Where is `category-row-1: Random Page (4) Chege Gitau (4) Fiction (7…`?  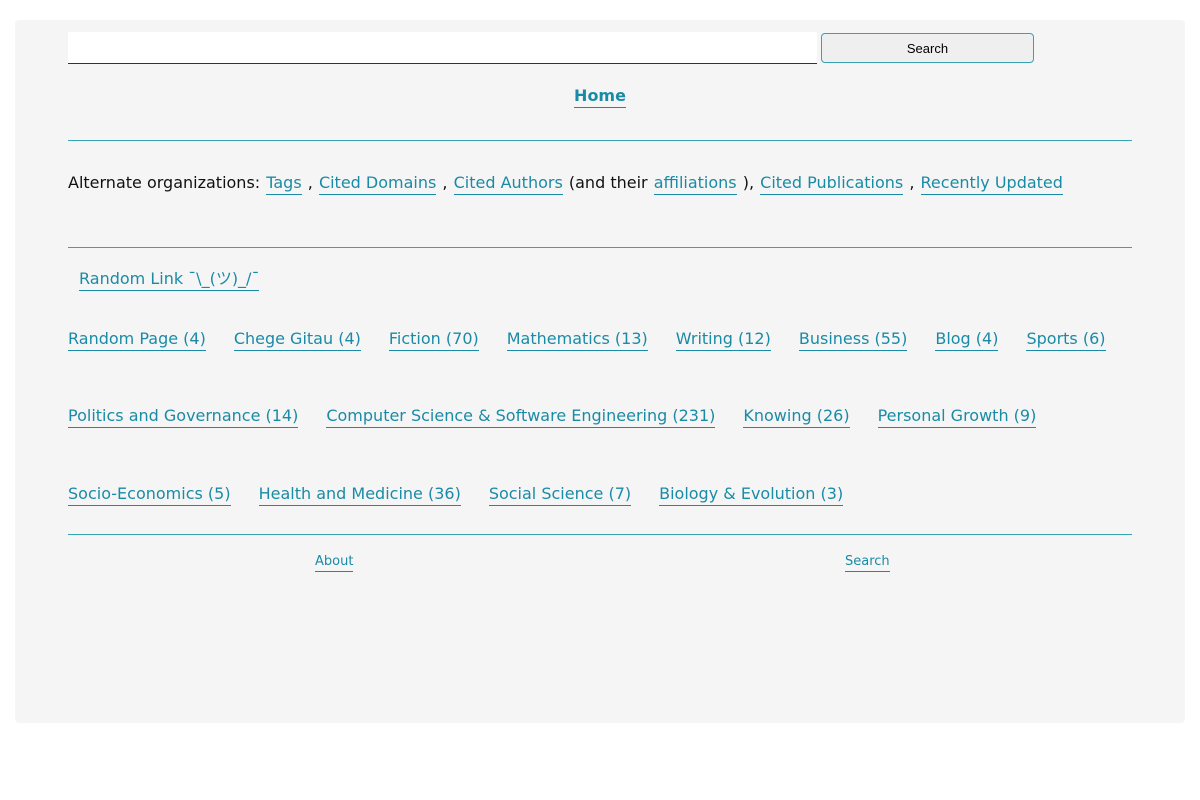
category-row-1: Random Page (4) Chege Gitau (4) Fiction (7… is located at coordinates (601, 340).